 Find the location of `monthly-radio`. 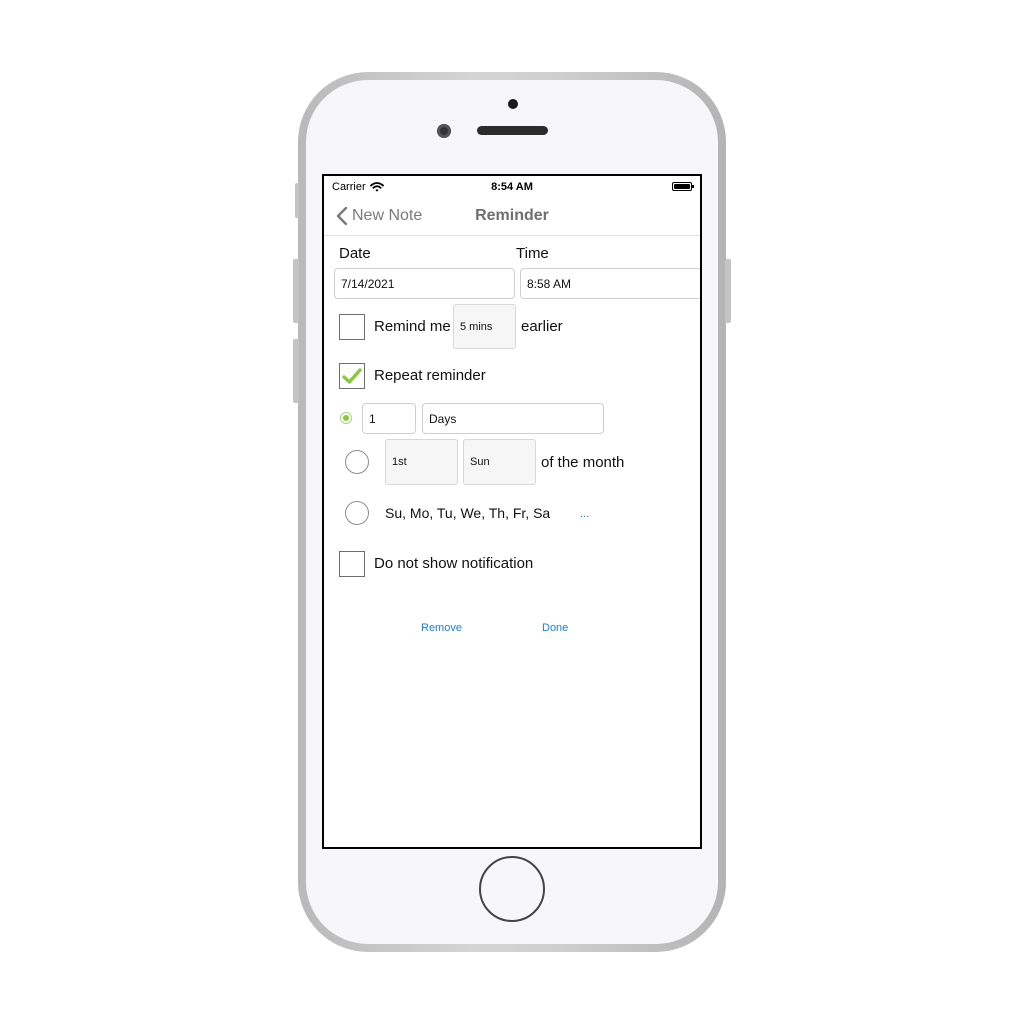

monthly-radio is located at coordinates (357, 462).